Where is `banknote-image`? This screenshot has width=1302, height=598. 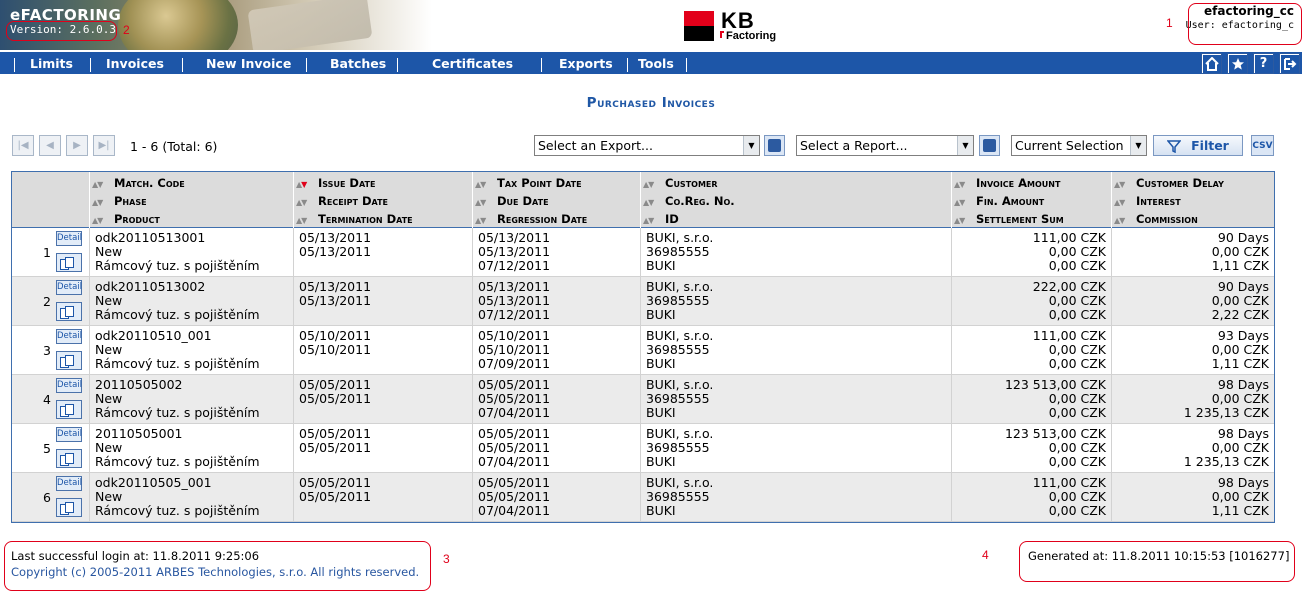
banknote-image is located at coordinates (310, 25).